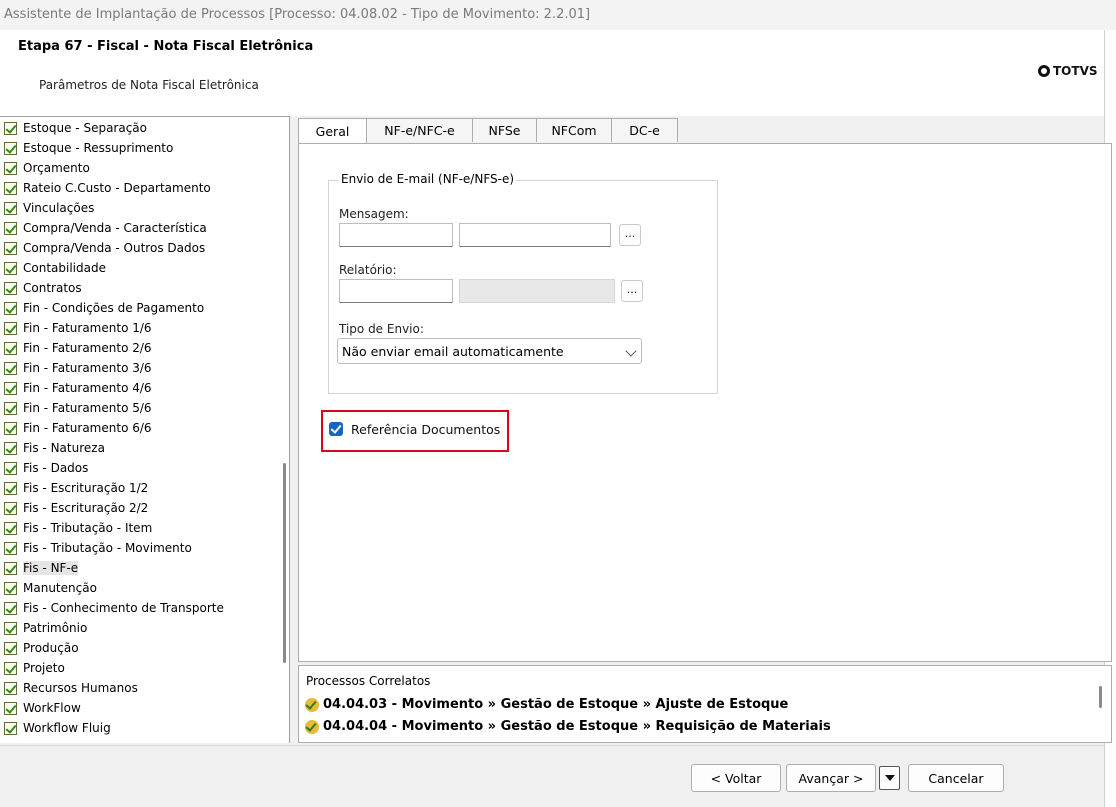 The image size is (1116, 807). Describe the element at coordinates (78, 428) in the screenshot. I see `tree-item: Fin - Faturamento 6/6` at that location.